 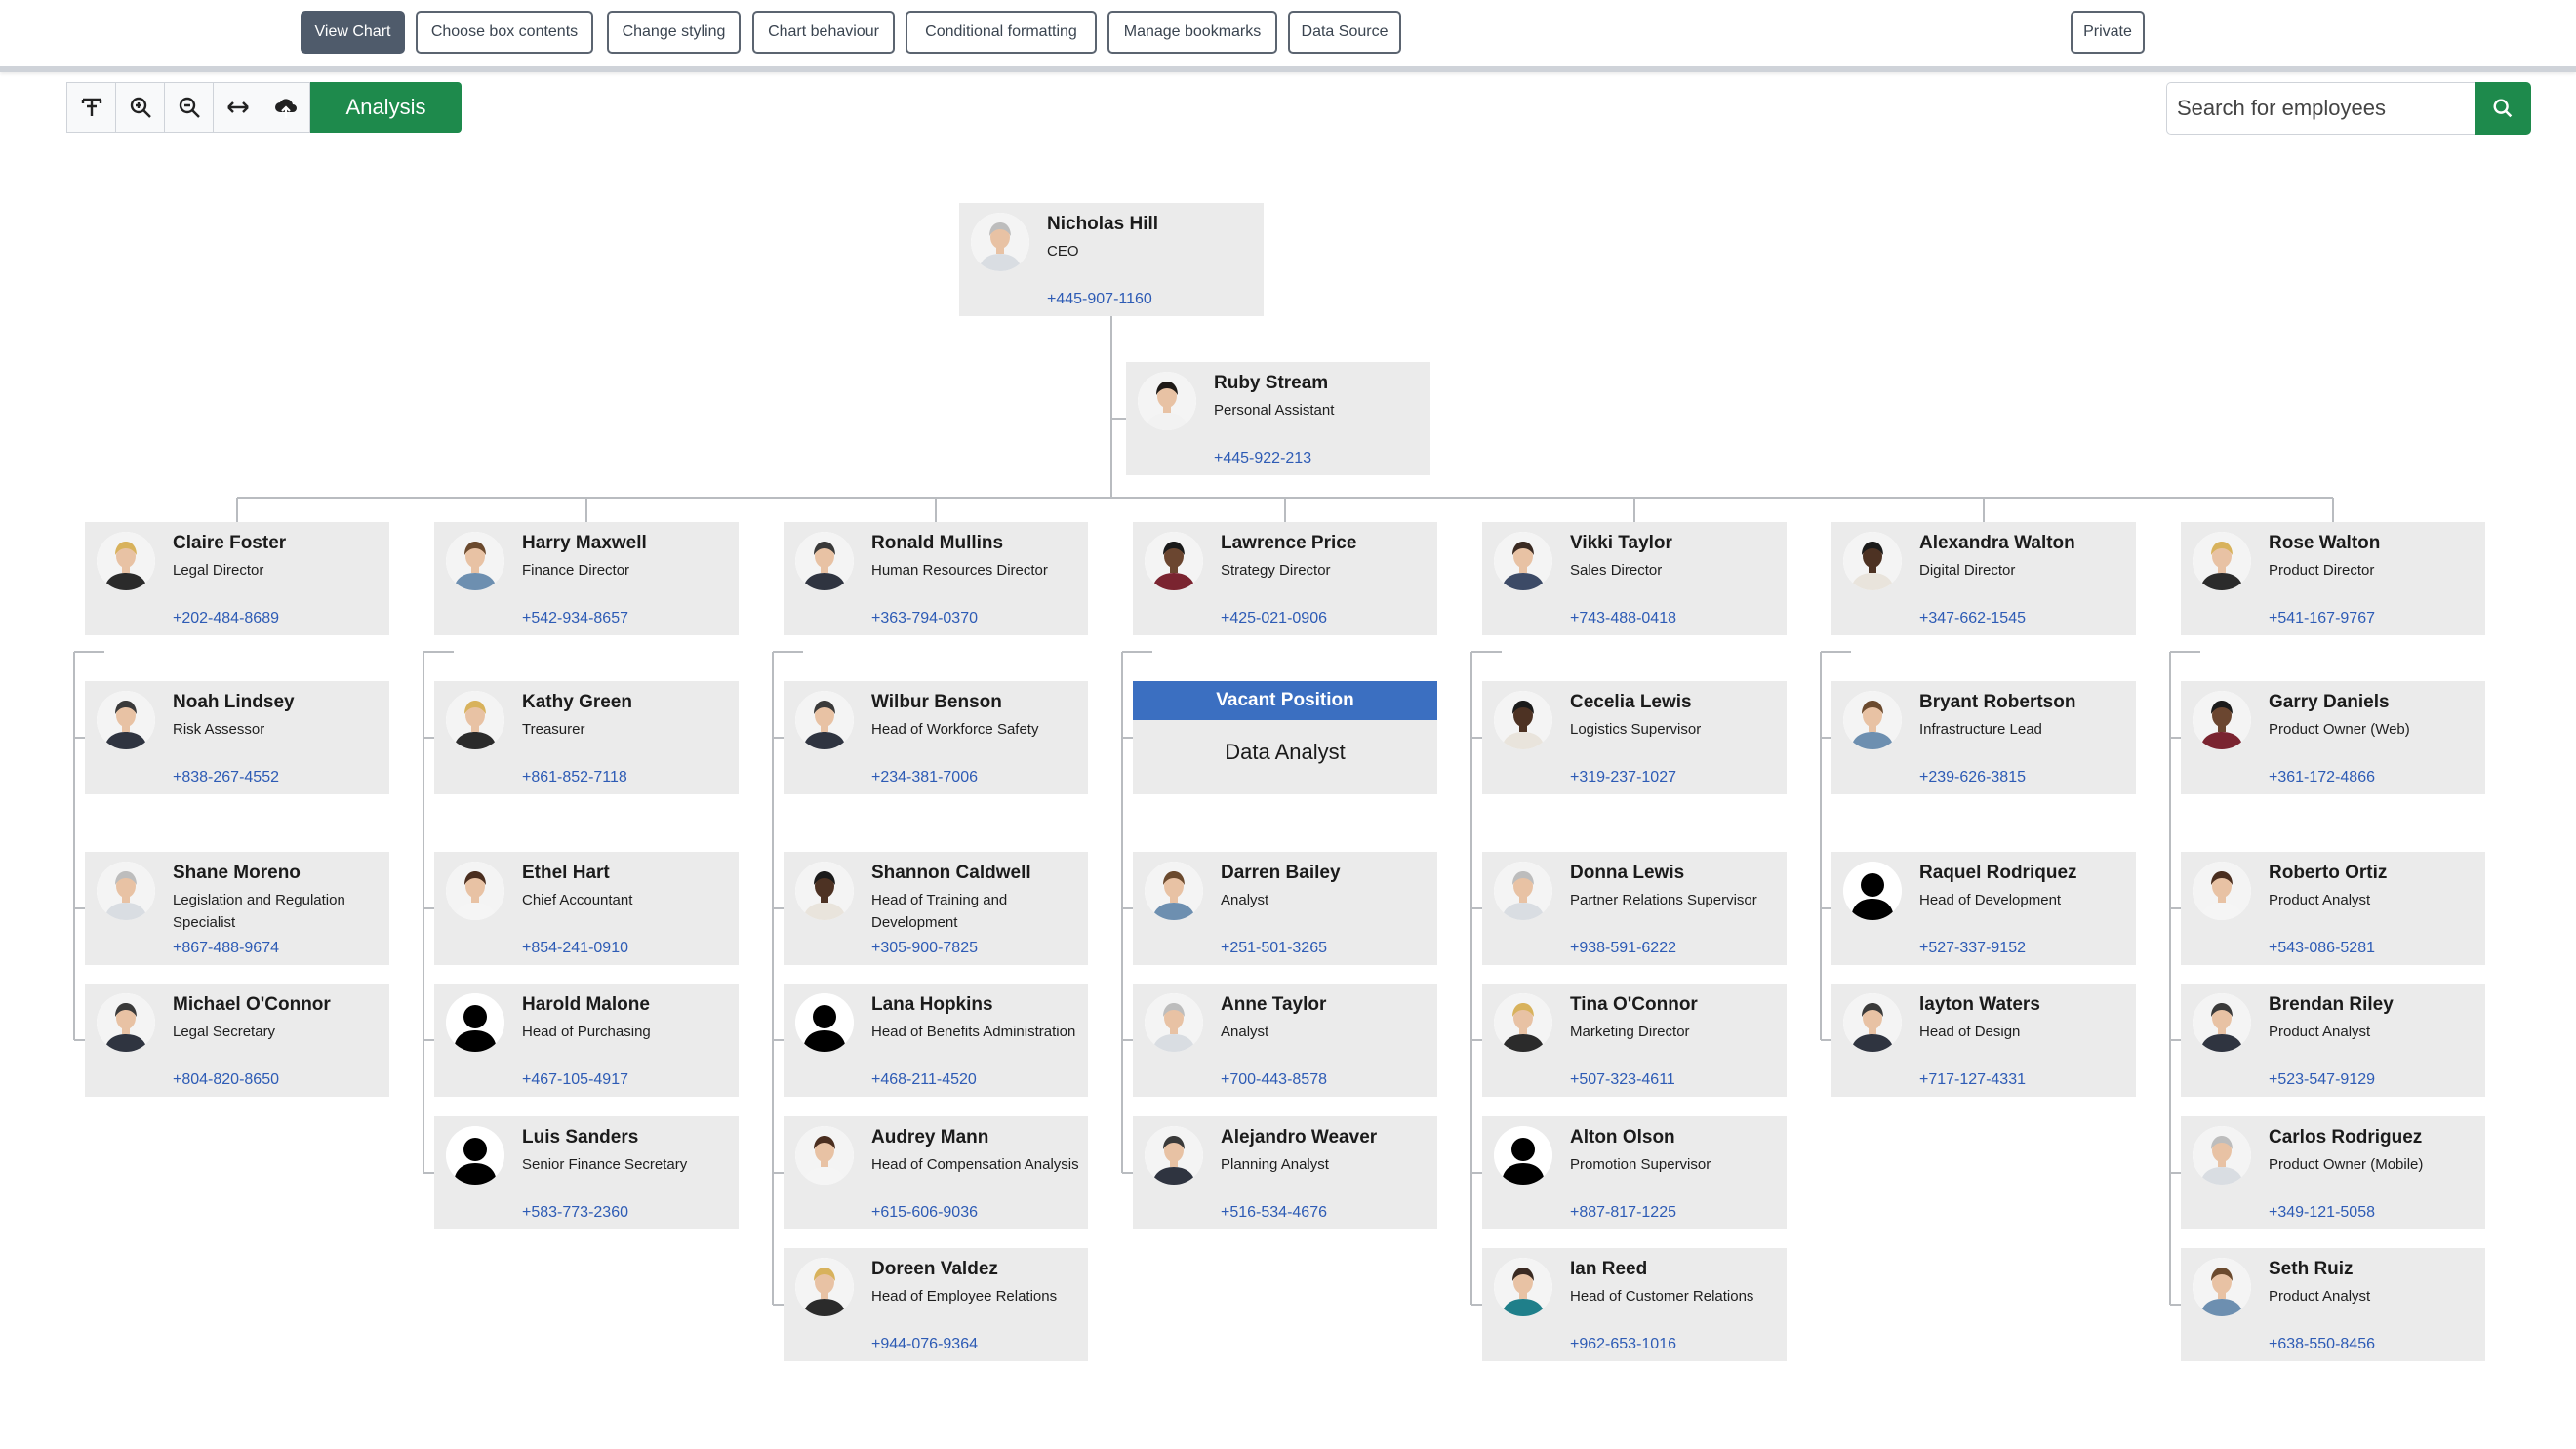 I want to click on tab-change-styling: Change styling, so click(x=674, y=32).